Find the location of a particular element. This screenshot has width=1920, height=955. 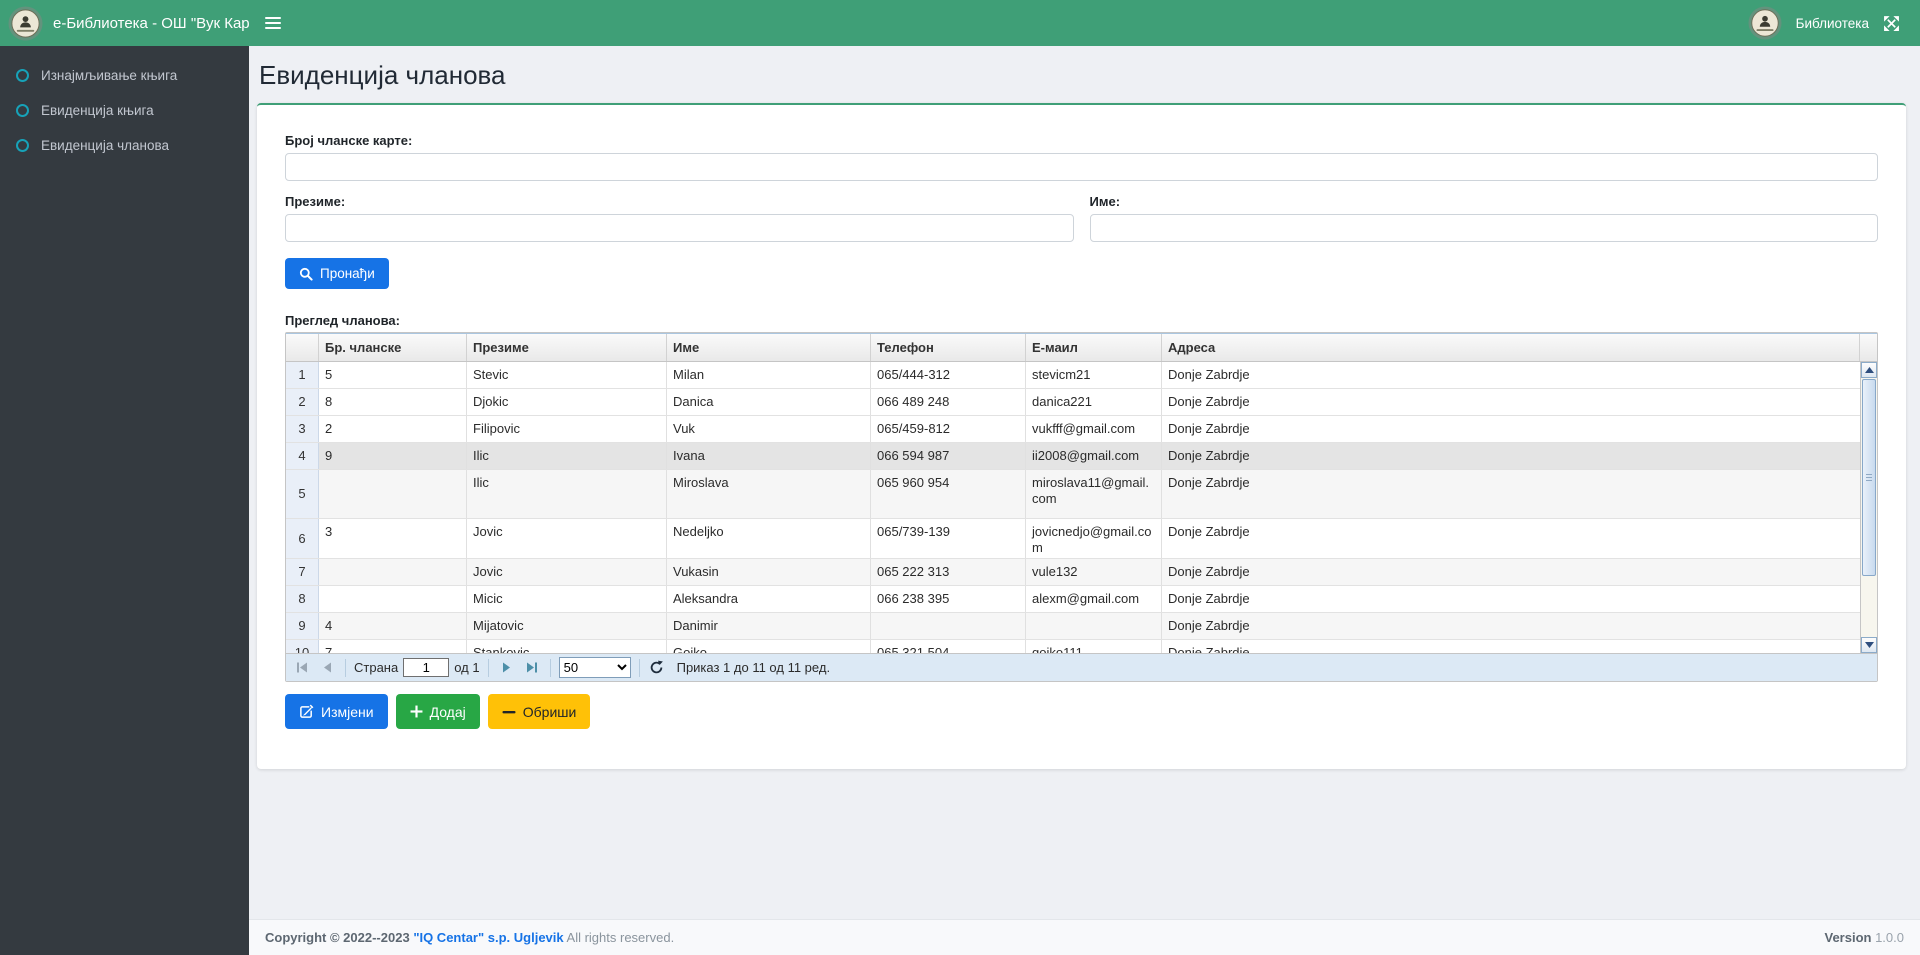

version-label: Version is located at coordinates (1848, 937).